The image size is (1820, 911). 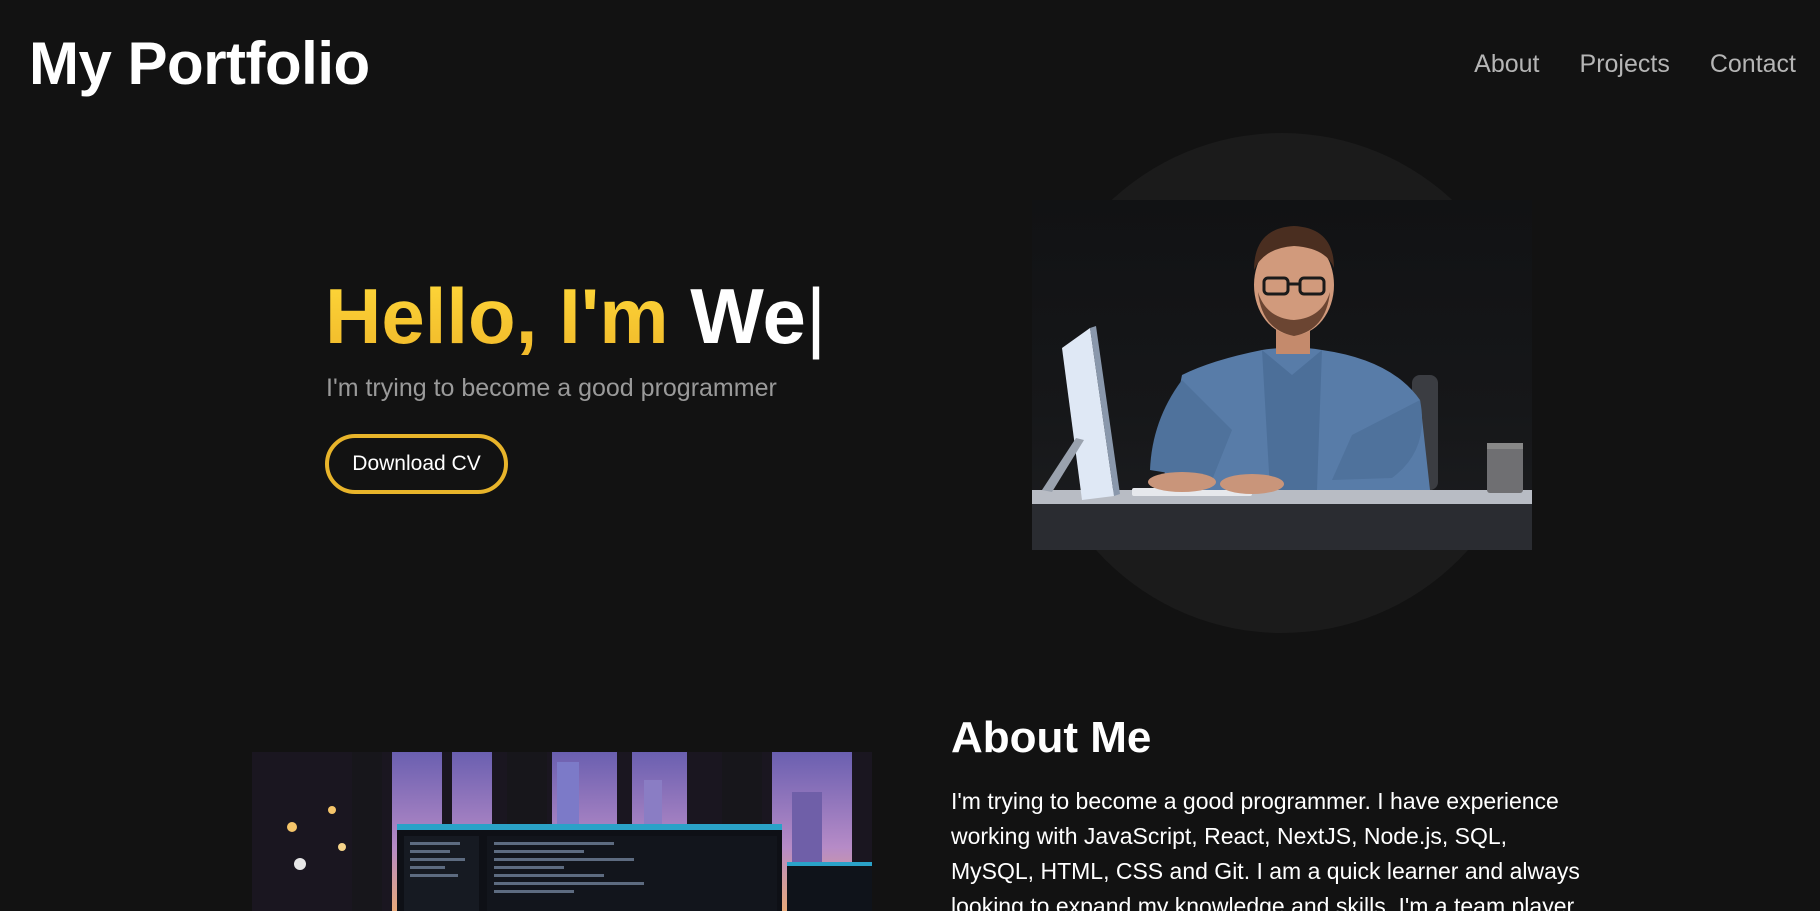 I want to click on hero-typed-name: We, so click(x=748, y=316).